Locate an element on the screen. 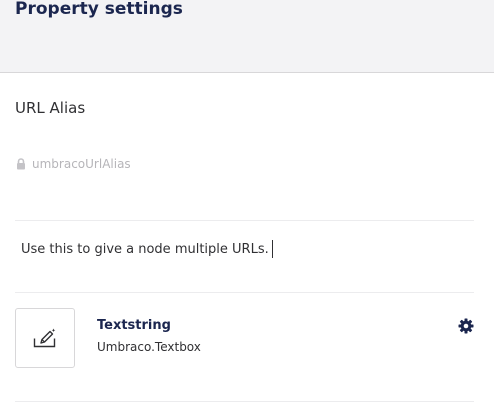 The width and height of the screenshot is (494, 403). property-alias: umbracoUrlAlias is located at coordinates (73, 164).